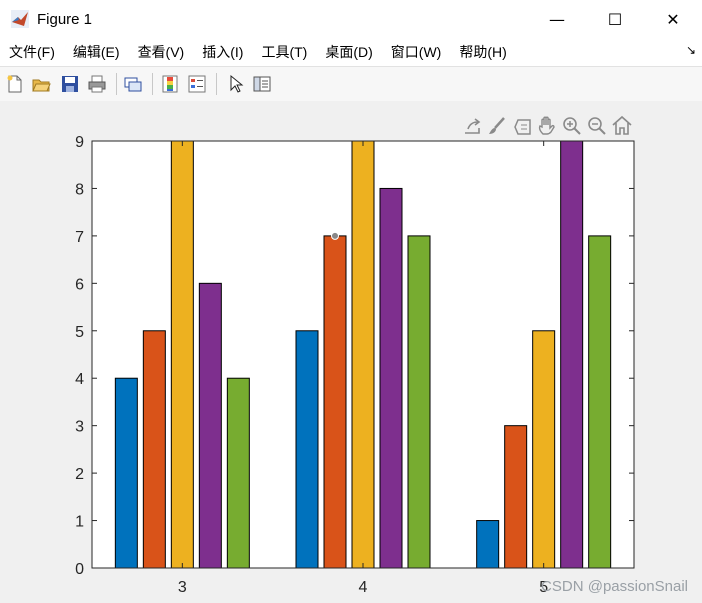 The width and height of the screenshot is (702, 603). I want to click on home-icon, so click(622, 125).